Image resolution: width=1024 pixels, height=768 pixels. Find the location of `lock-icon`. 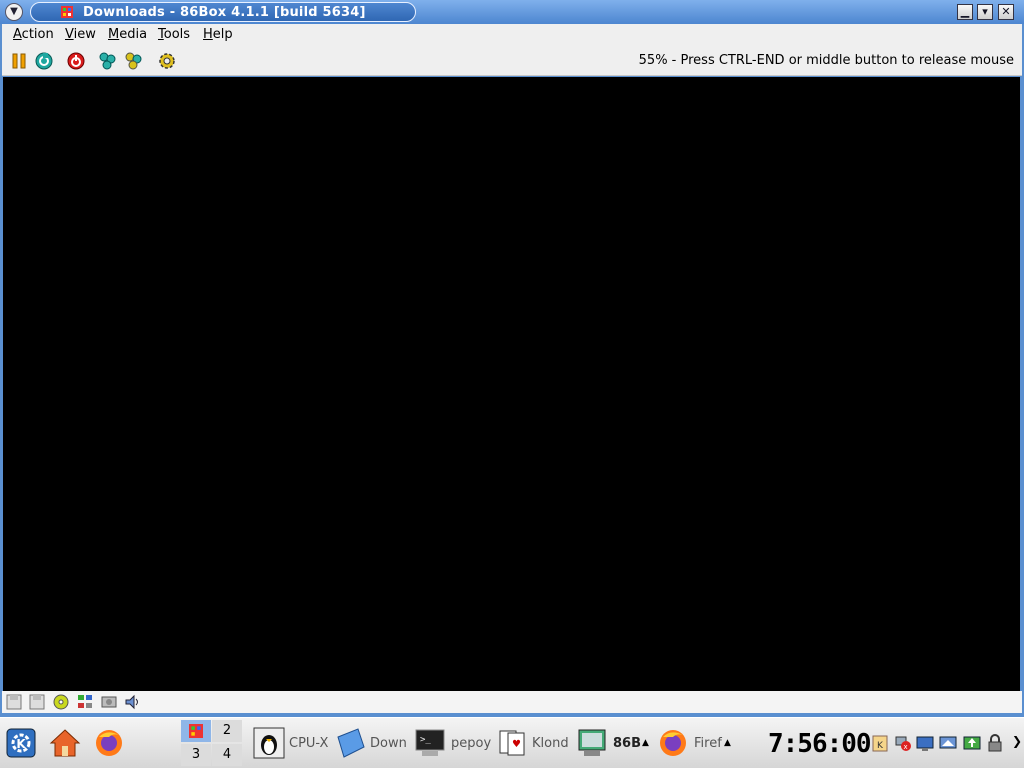

lock-icon is located at coordinates (995, 743).